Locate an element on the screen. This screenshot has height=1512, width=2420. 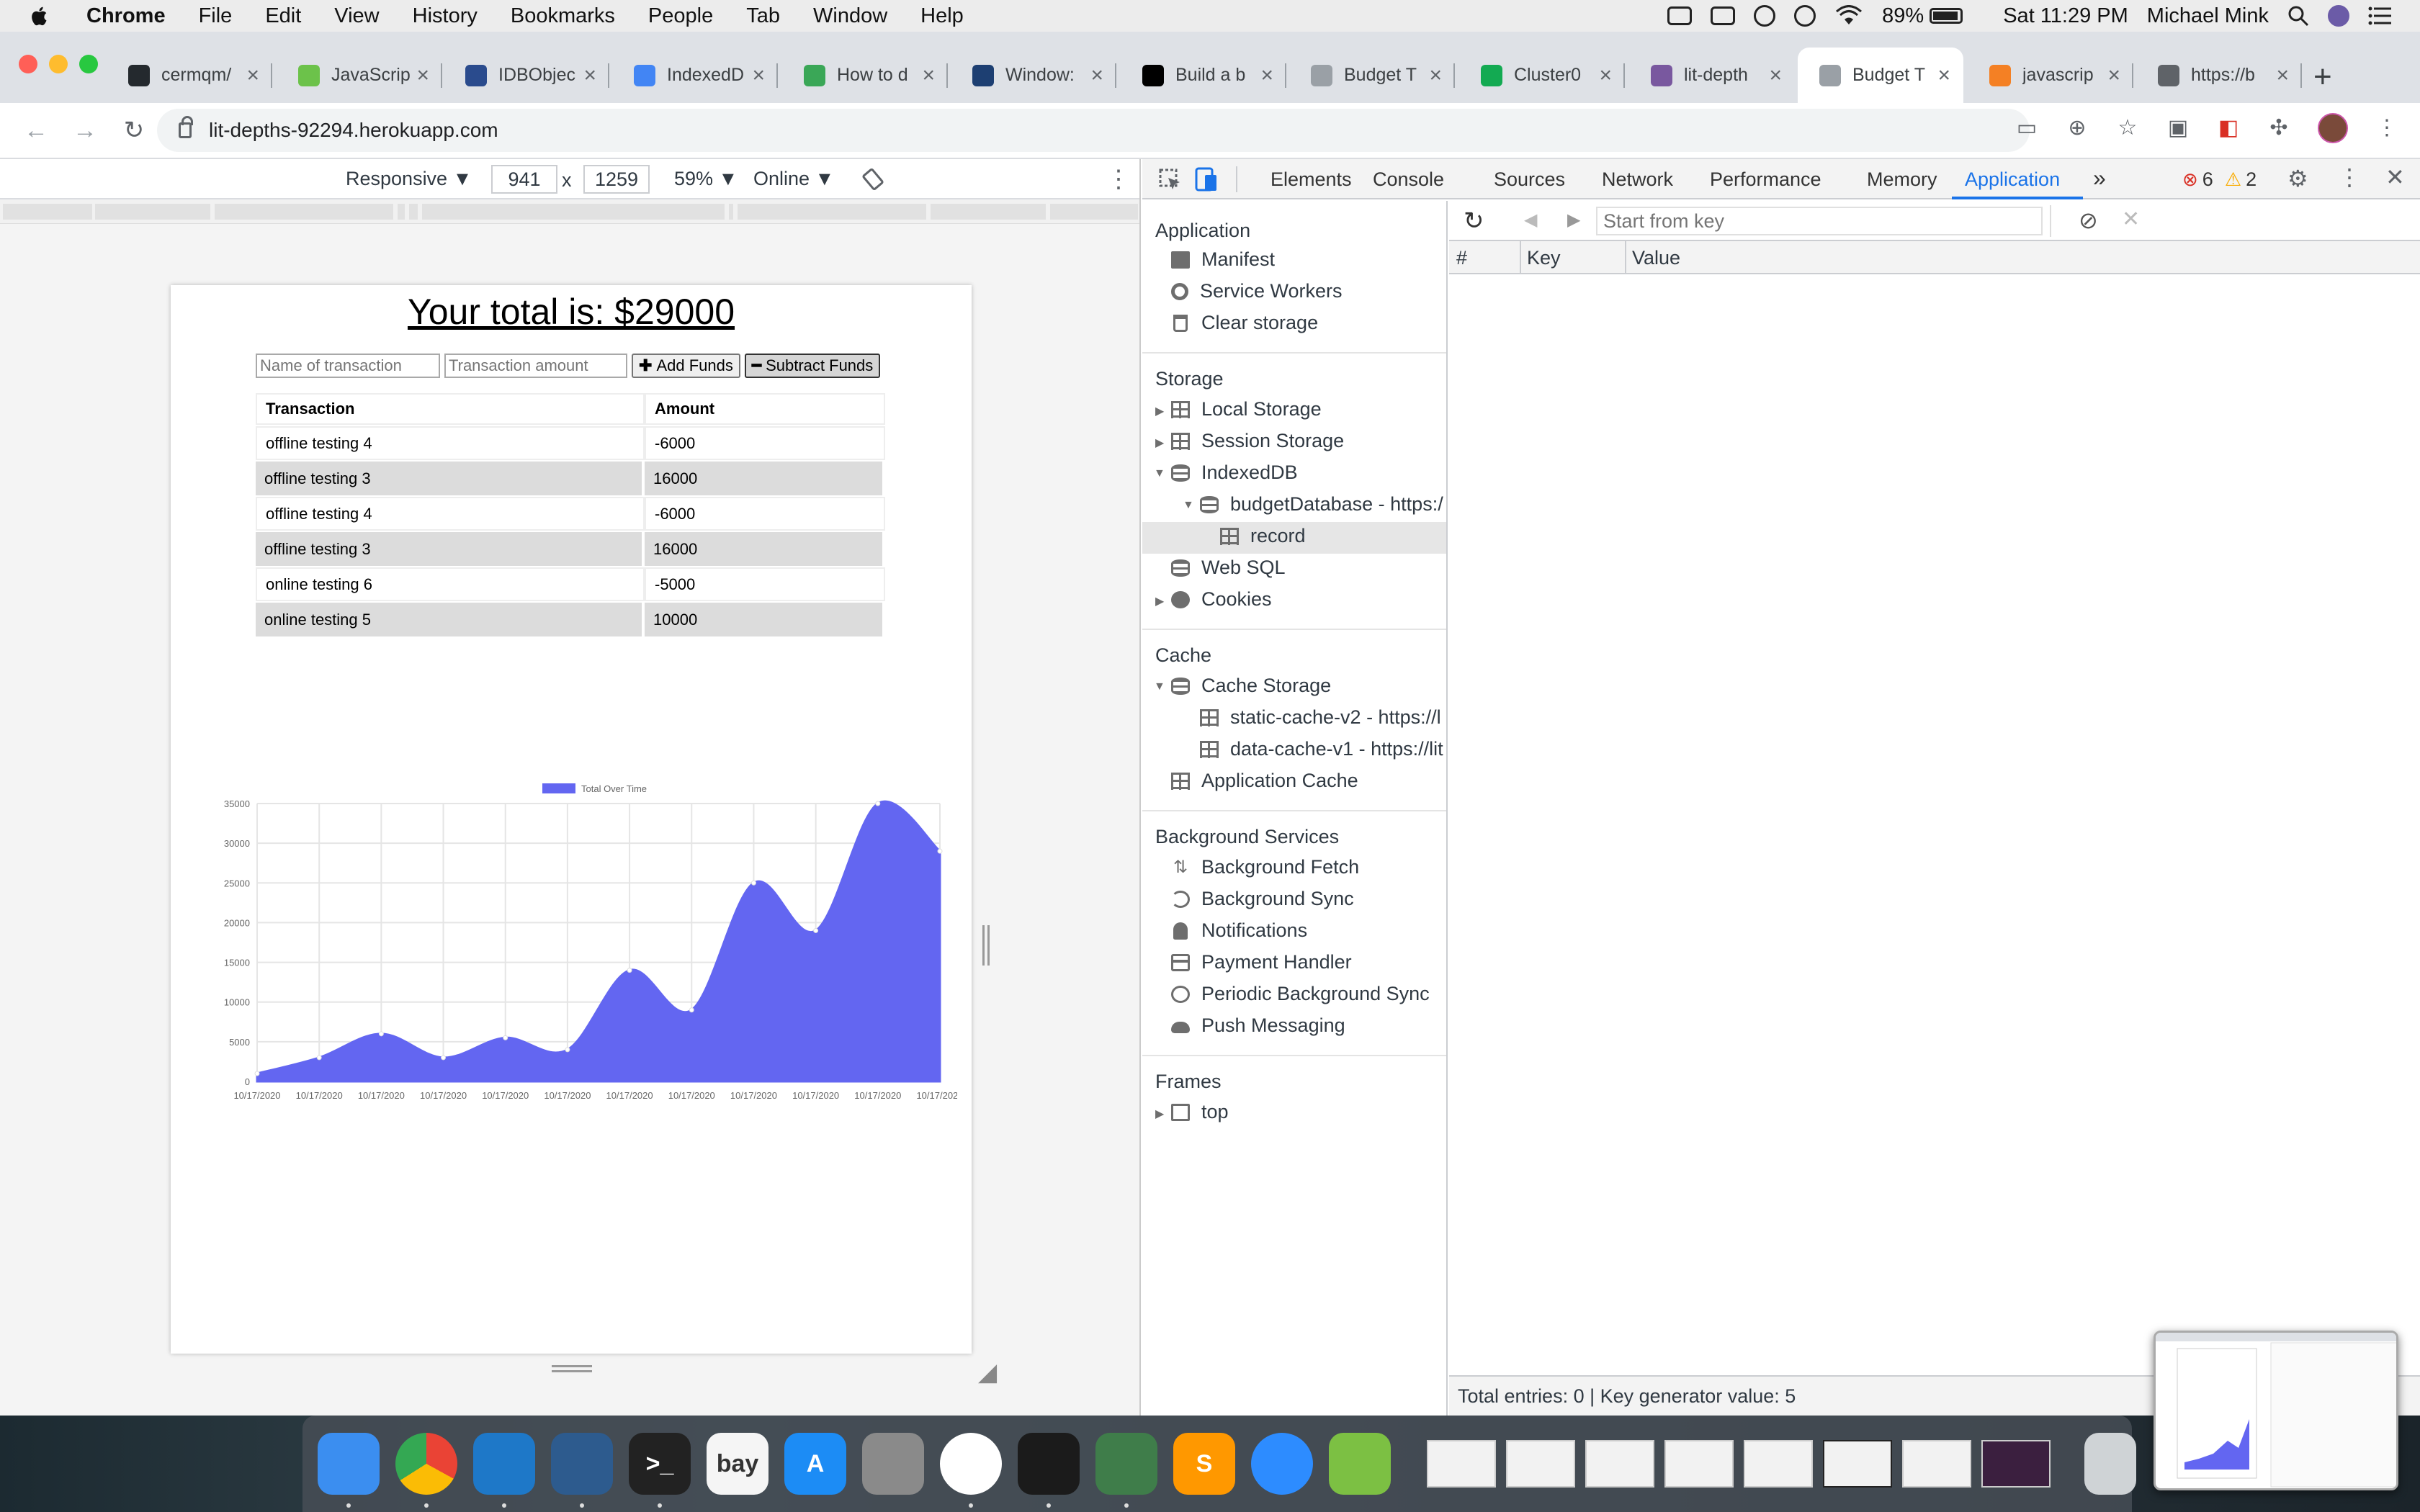
sidebar-item-data-cache: data-cache-v1 - https://lit is located at coordinates (1321, 749).